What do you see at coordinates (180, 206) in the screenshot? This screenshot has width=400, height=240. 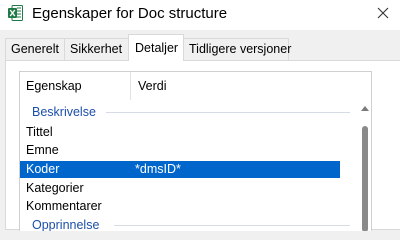 I see `property-row-kommentarer: Kommentarer` at bounding box center [180, 206].